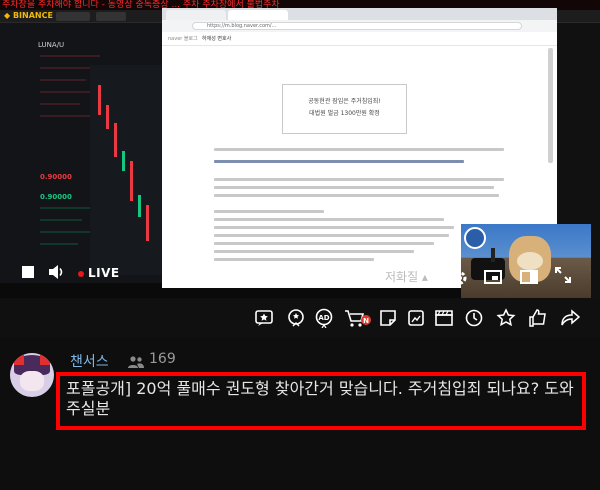  What do you see at coordinates (344, 113) in the screenshot?
I see `notice-line-2: 대법원 벌금 1300만원 확정` at bounding box center [344, 113].